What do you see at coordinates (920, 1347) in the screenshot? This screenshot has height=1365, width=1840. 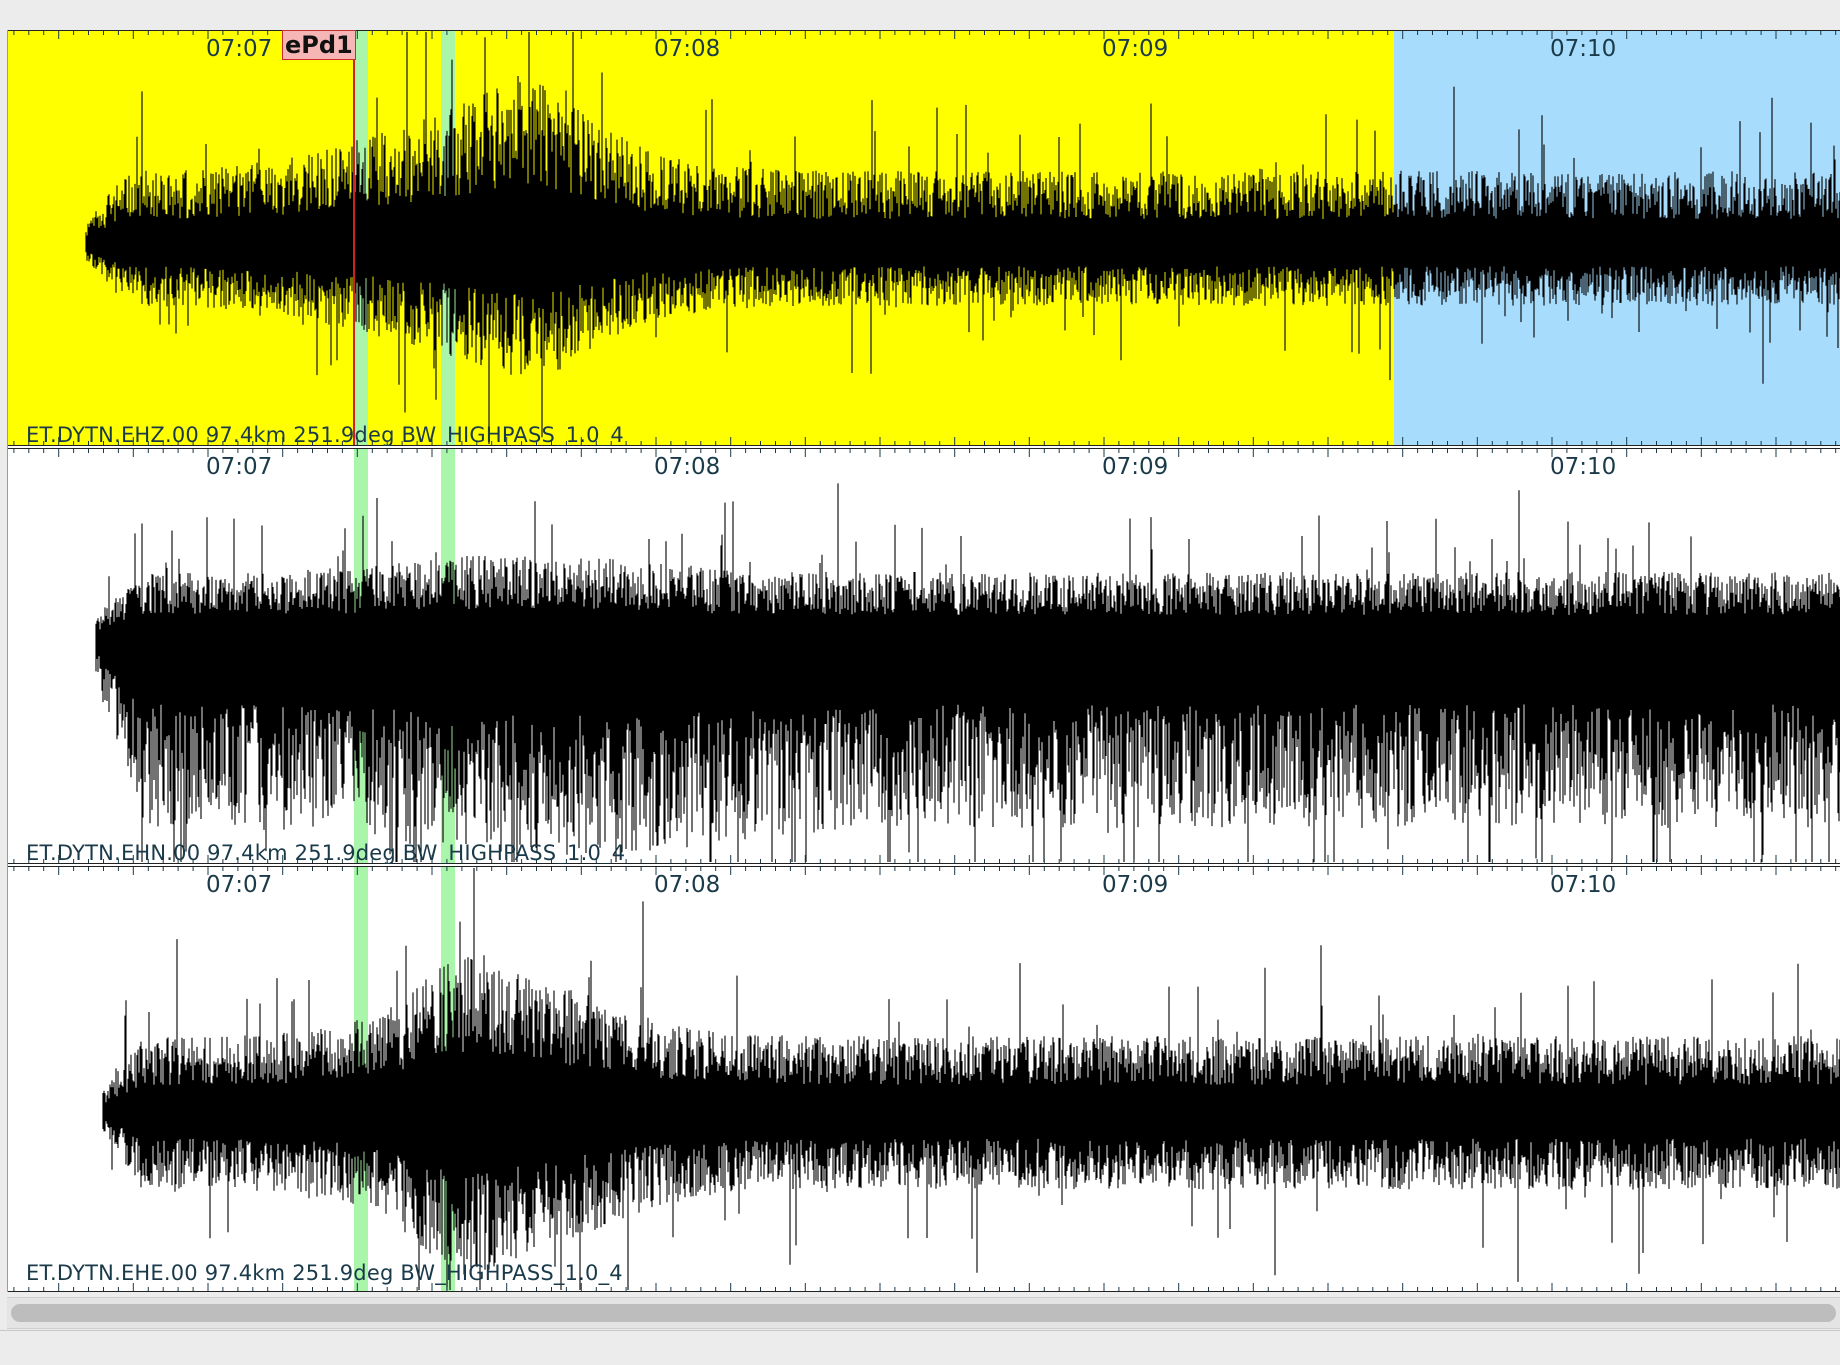 I see `status-strip` at bounding box center [920, 1347].